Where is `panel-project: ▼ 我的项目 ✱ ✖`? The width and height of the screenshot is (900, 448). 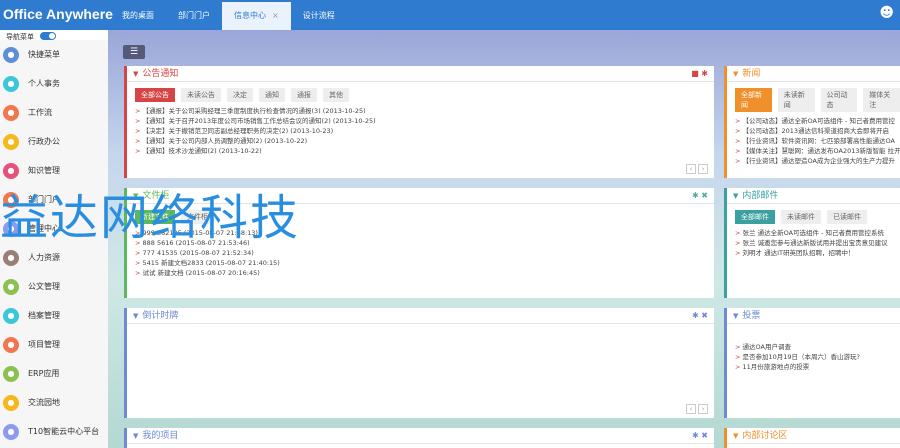
panel-project: ▼ 我的项目 ✱ ✖ is located at coordinates (419, 438).